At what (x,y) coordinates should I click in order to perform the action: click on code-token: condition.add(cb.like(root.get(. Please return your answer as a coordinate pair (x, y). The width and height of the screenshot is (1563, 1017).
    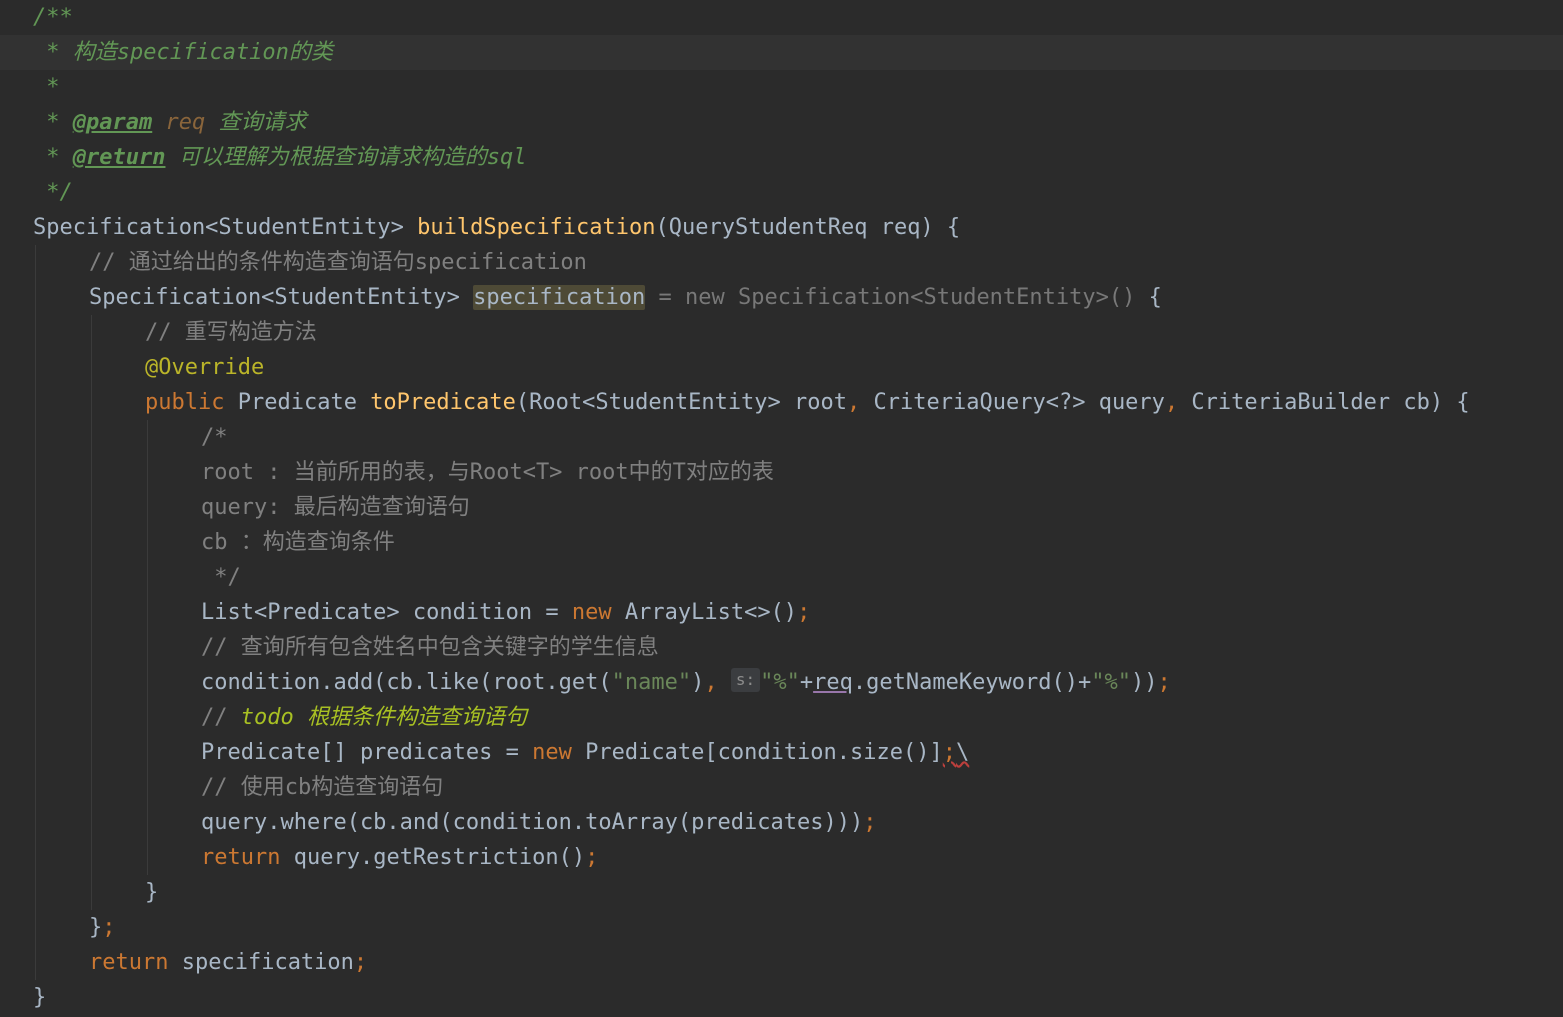
    Looking at the image, I should click on (406, 682).